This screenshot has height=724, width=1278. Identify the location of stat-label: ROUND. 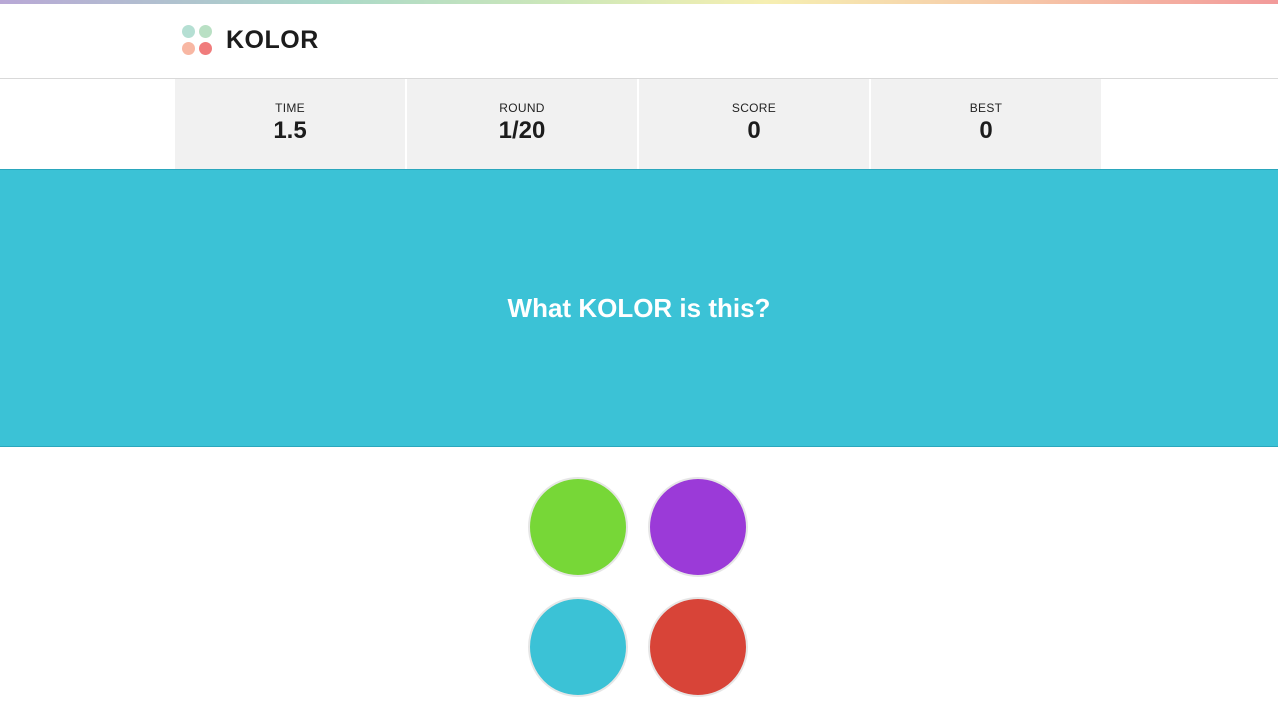
(522, 108).